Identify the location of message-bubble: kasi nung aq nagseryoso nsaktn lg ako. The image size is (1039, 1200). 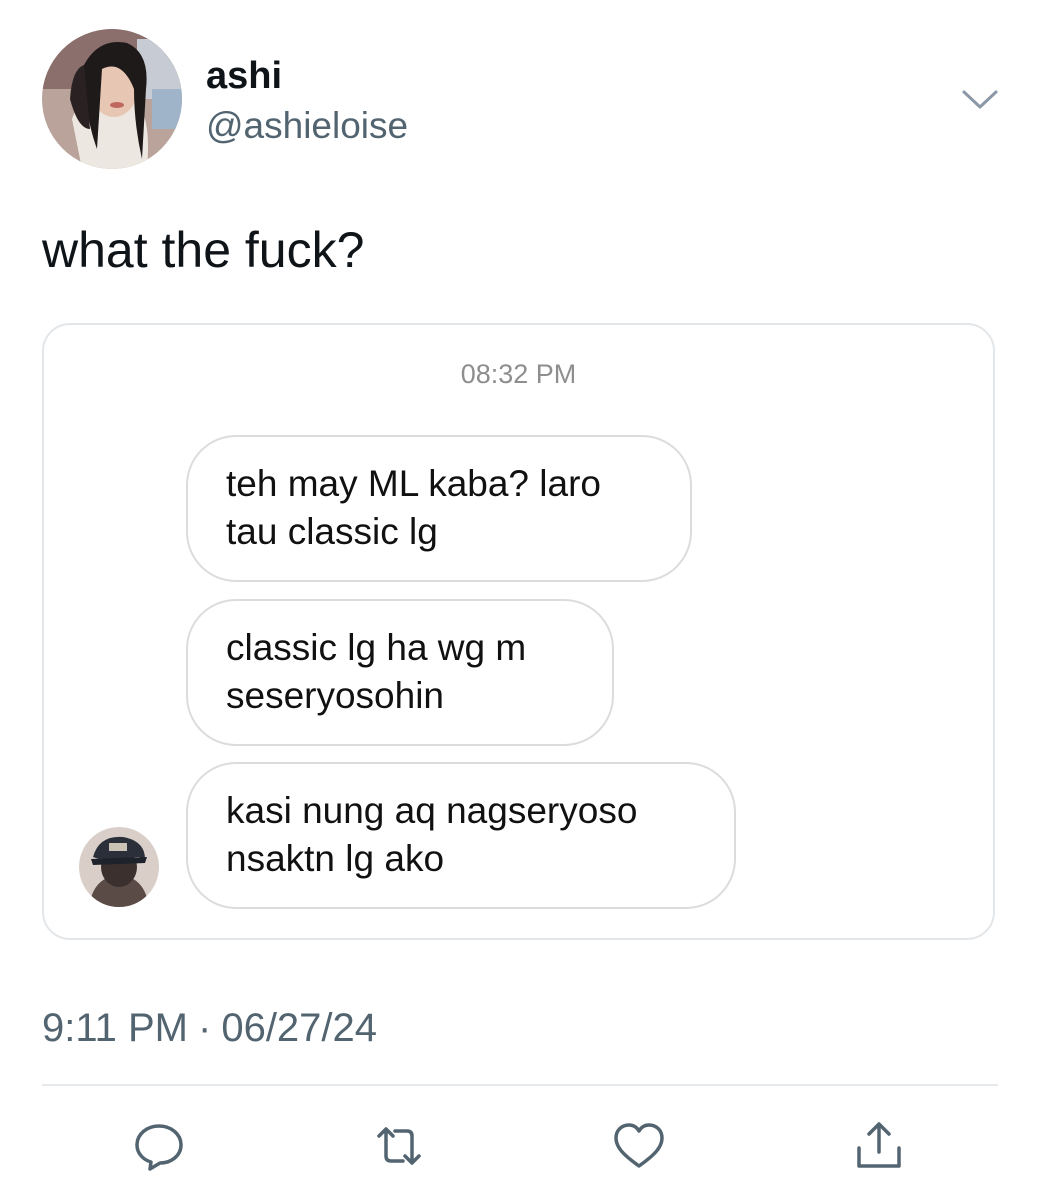
(461, 835).